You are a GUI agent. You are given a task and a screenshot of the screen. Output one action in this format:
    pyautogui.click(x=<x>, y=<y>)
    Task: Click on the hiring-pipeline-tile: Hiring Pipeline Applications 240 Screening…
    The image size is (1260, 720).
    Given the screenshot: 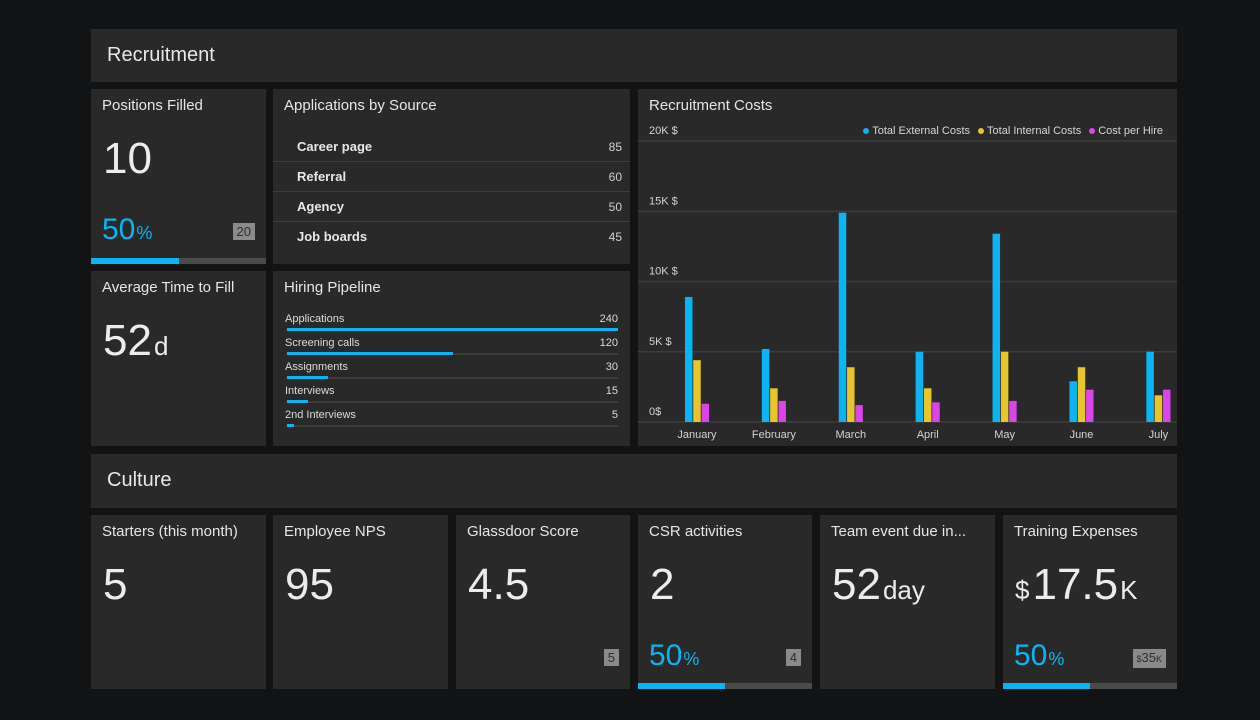 What is the action you would take?
    pyautogui.click(x=451, y=358)
    